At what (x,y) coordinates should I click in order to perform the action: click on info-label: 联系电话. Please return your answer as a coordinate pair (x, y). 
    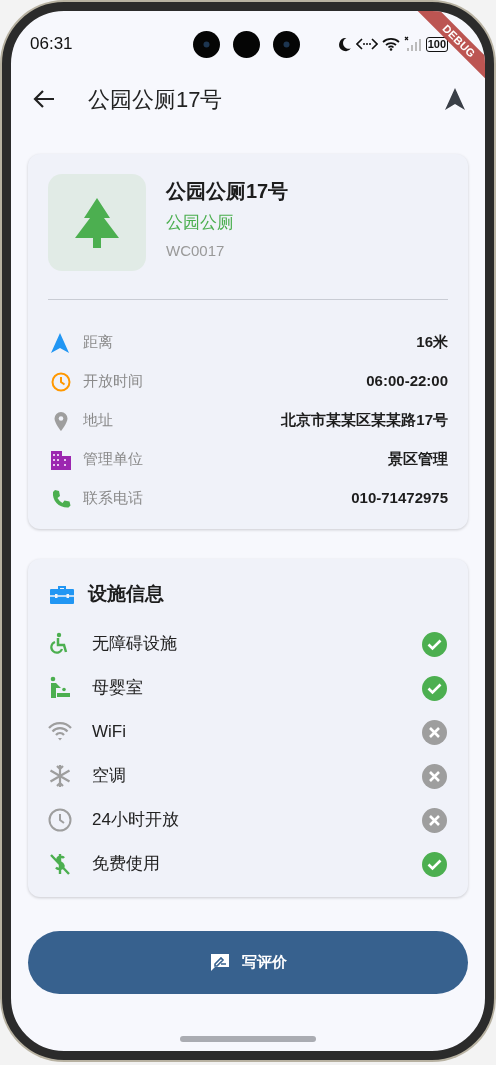
    Looking at the image, I should click on (113, 498).